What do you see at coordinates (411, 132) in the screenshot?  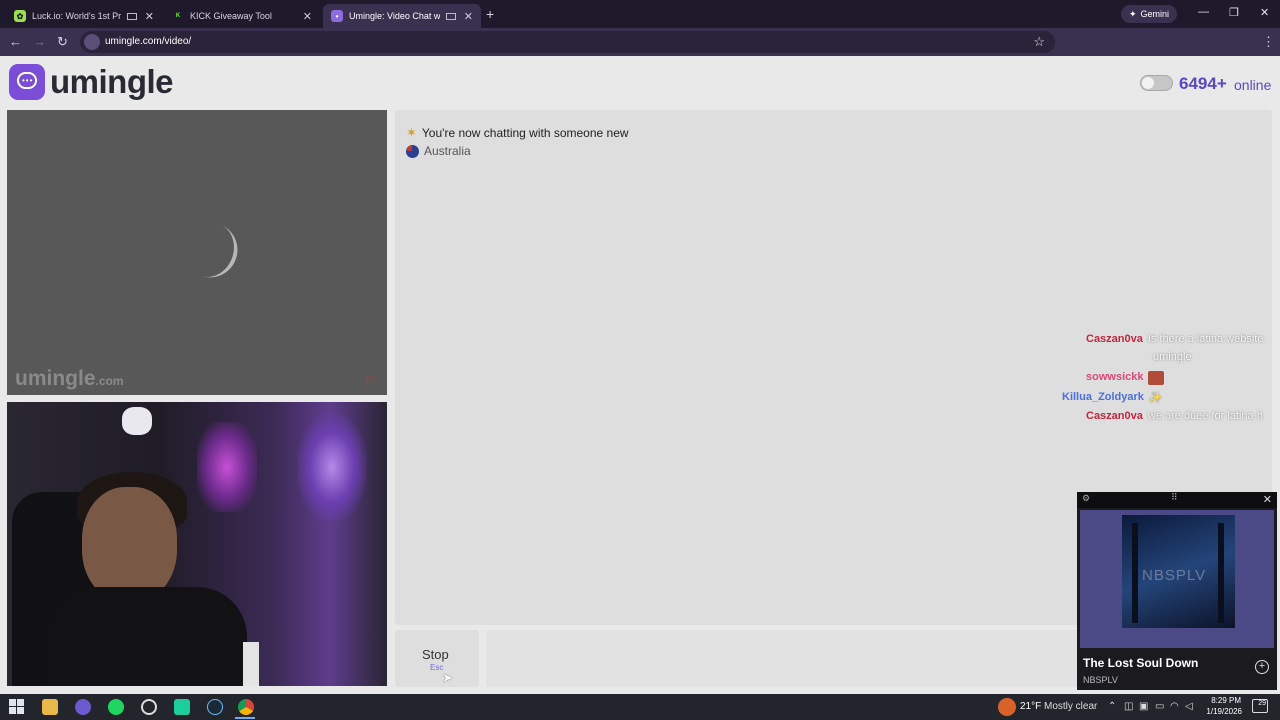 I see `sparkle-star-icon: ✶` at bounding box center [411, 132].